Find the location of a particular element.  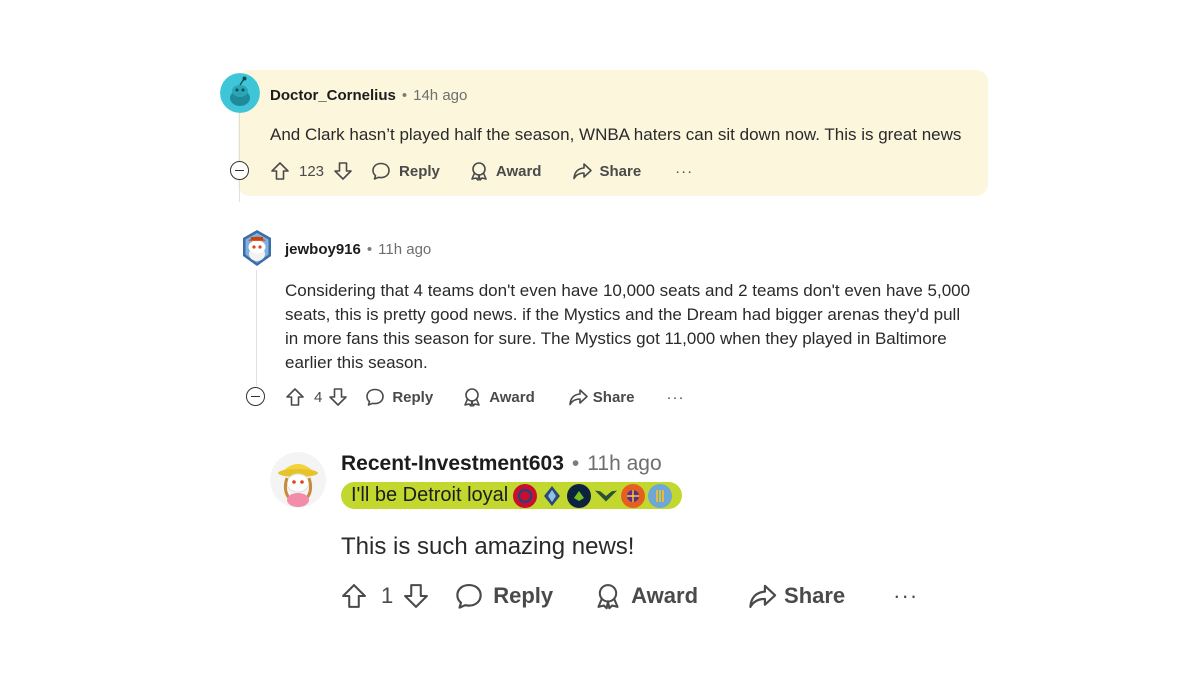

flair-badges is located at coordinates (591, 495).